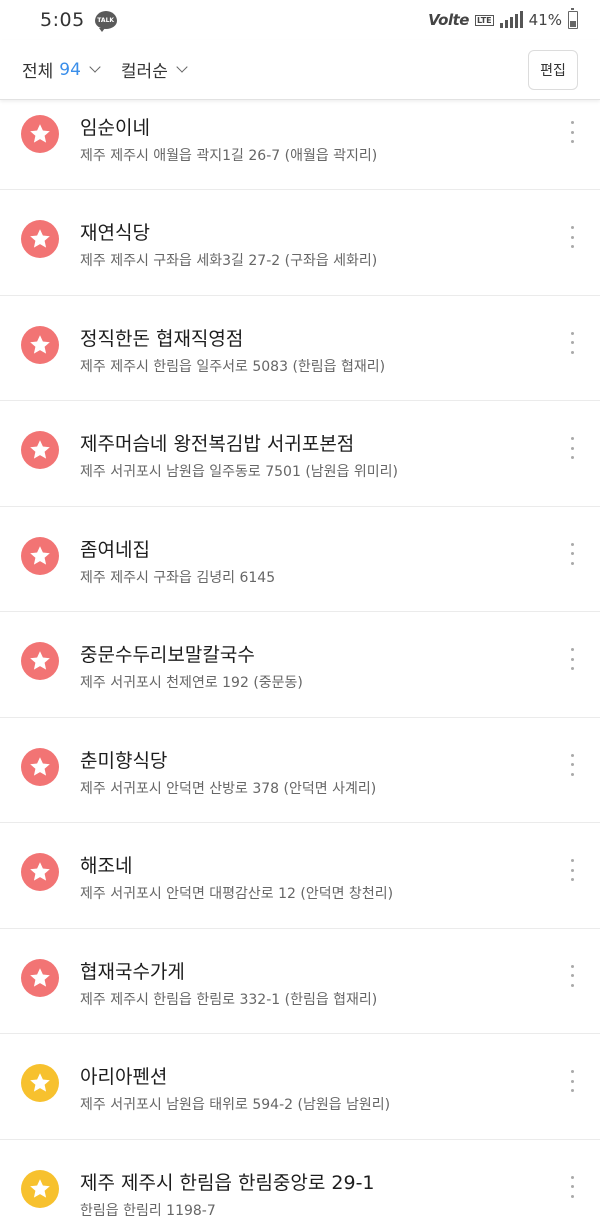 Image resolution: width=600 pixels, height=1230 pixels. I want to click on signal-icon, so click(511, 19).